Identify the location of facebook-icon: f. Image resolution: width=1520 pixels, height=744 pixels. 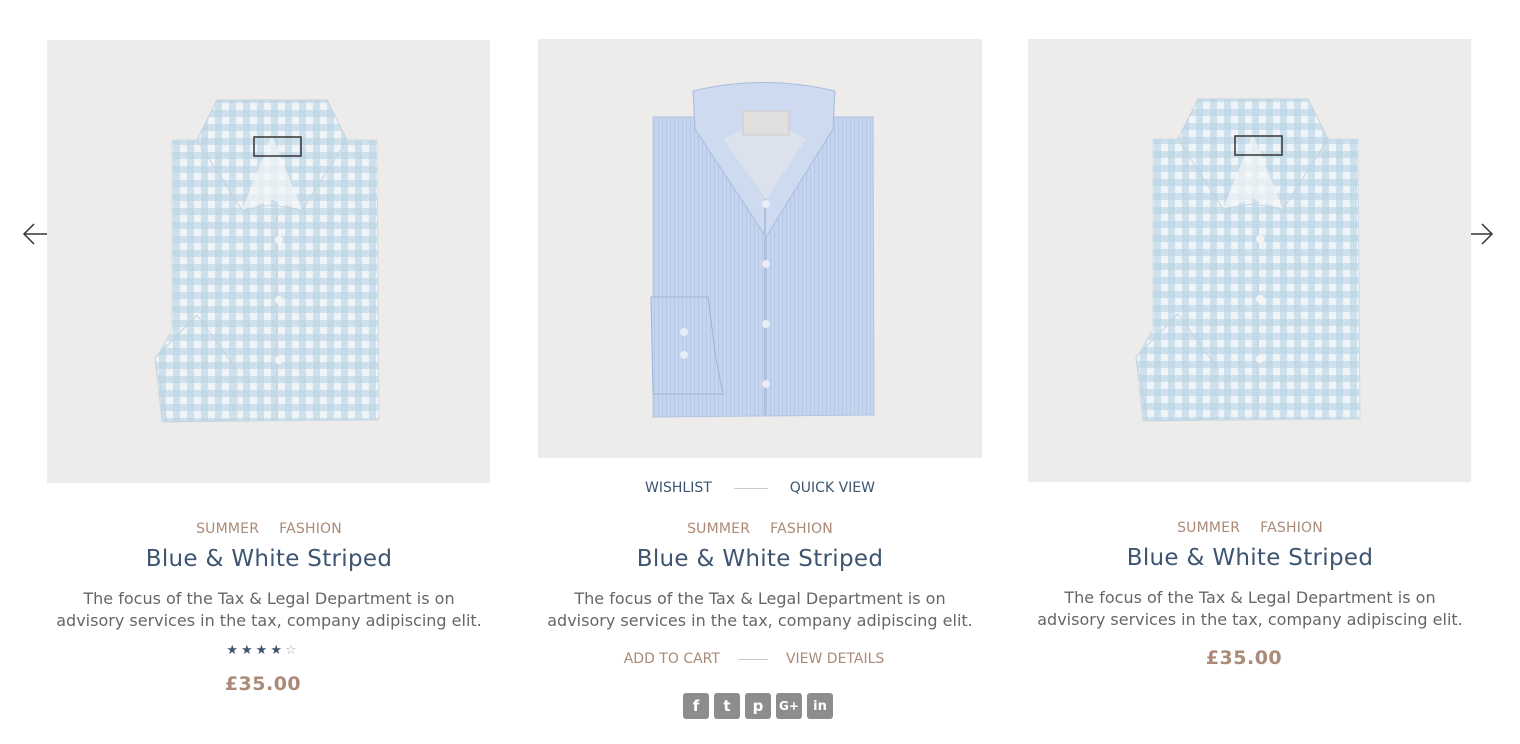
(696, 706).